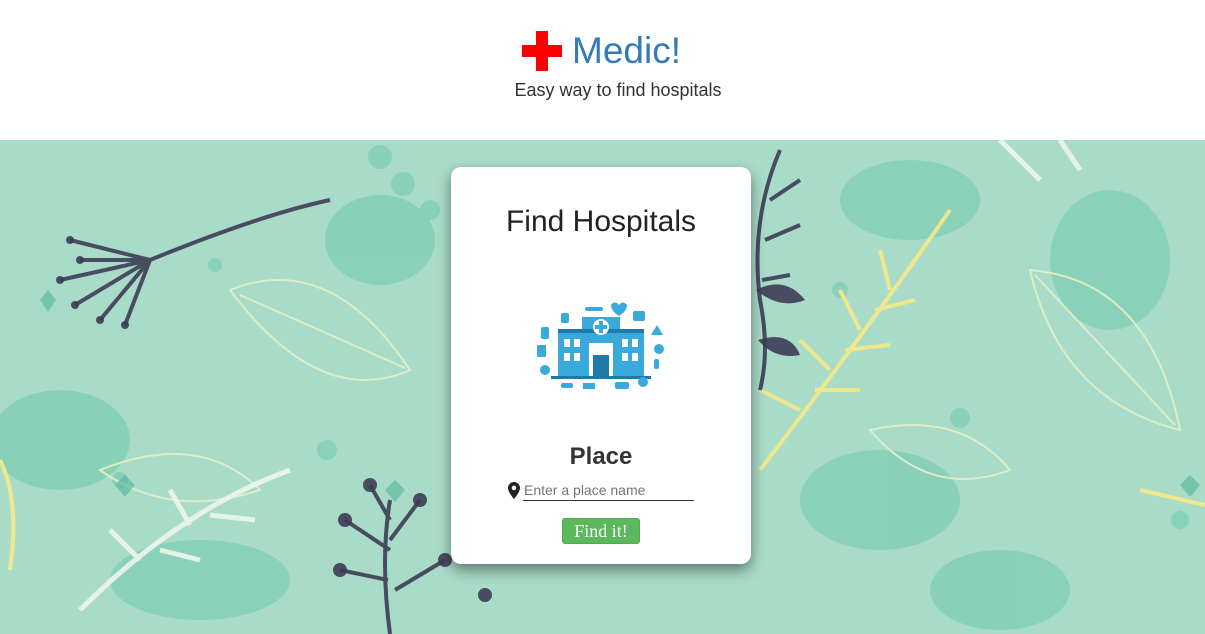 Image resolution: width=1205 pixels, height=634 pixels. Describe the element at coordinates (601, 456) in the screenshot. I see `place-label: Place` at that location.